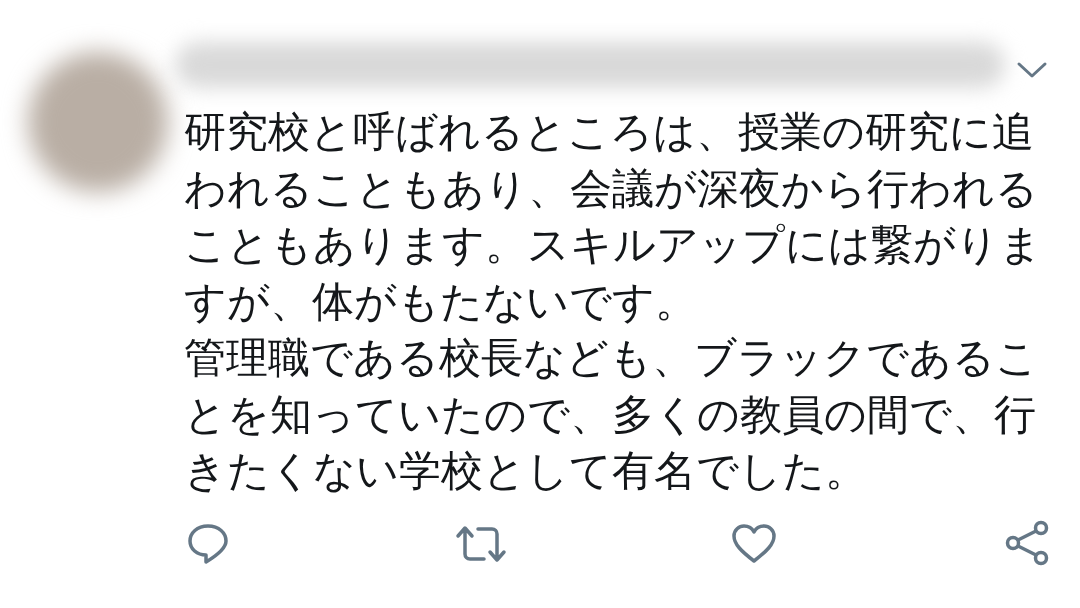 This screenshot has width=1080, height=608. Describe the element at coordinates (754, 544) in the screenshot. I see `heart-icon` at that location.